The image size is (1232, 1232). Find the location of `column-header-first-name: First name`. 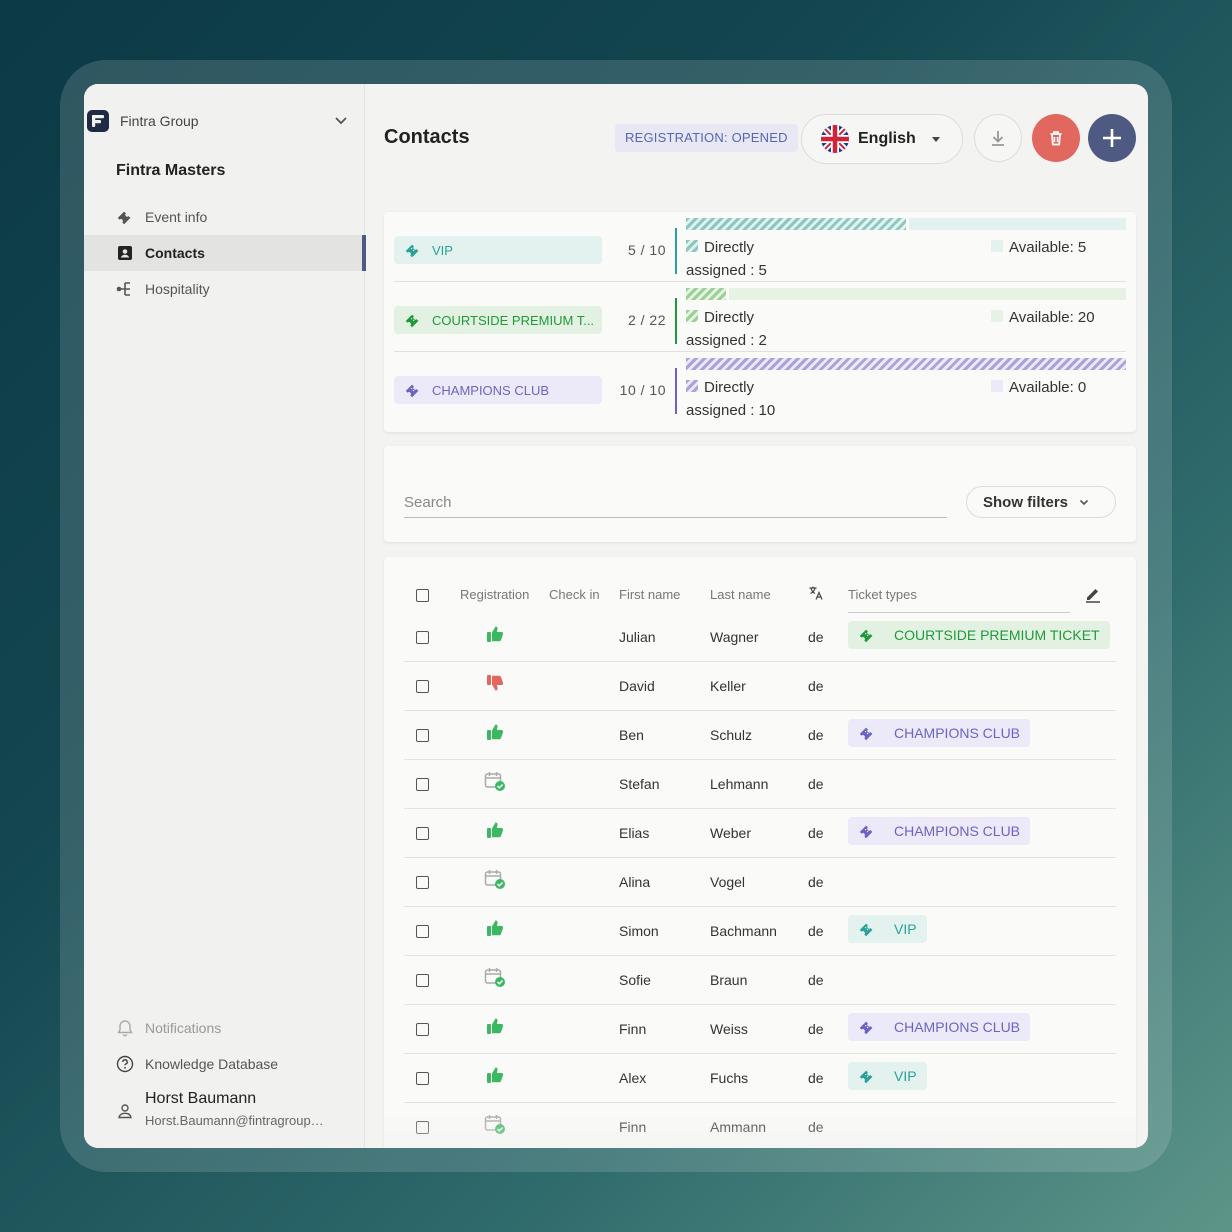

column-header-first-name: First name is located at coordinates (649, 594).